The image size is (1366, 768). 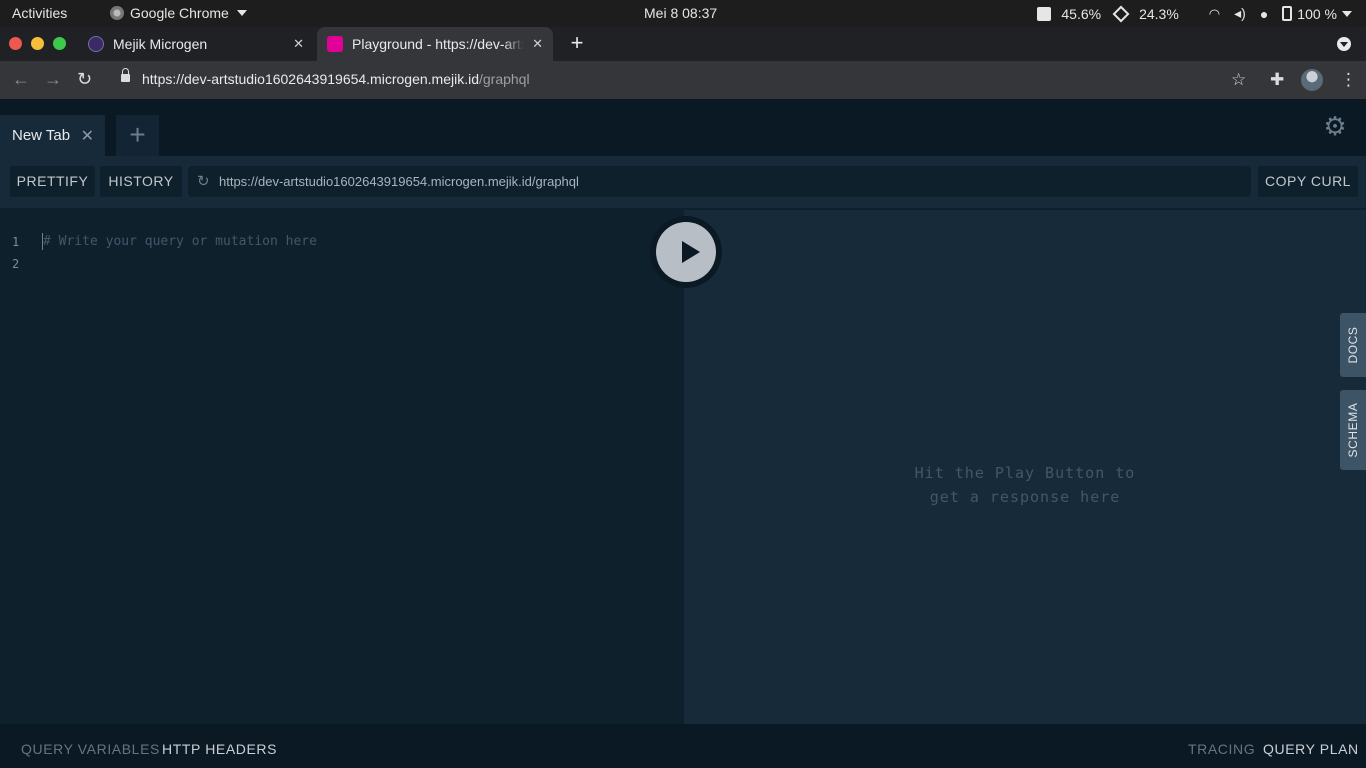 I want to click on play-button-face, so click(x=686, y=252).